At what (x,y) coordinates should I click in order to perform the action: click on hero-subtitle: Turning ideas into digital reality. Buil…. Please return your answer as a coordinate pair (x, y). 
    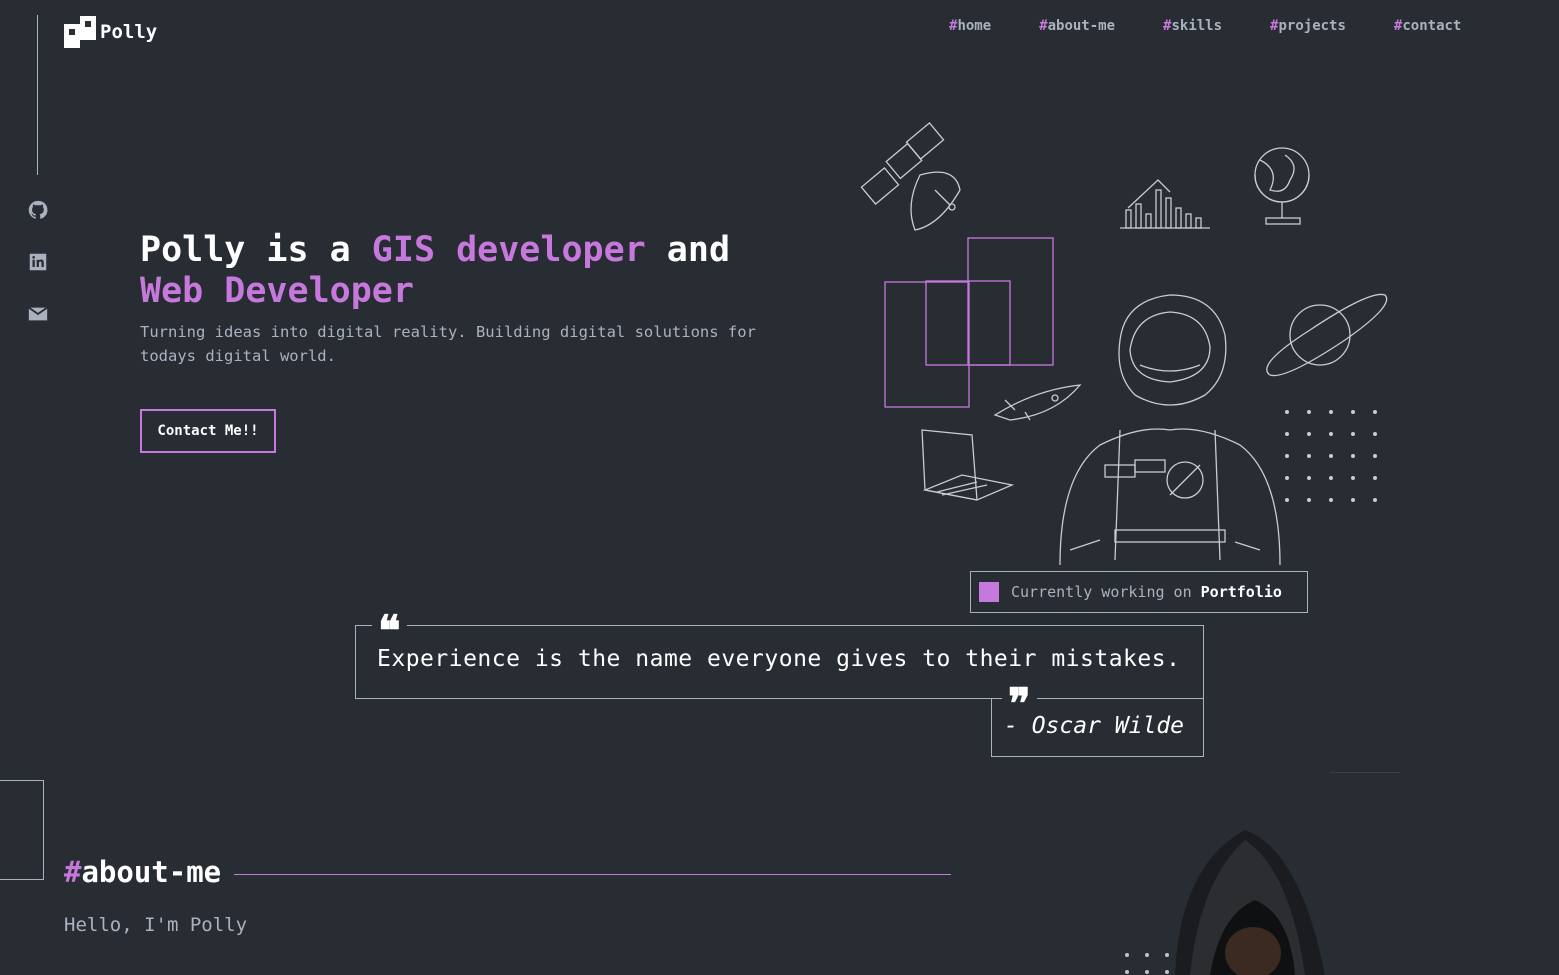
    Looking at the image, I should click on (448, 344).